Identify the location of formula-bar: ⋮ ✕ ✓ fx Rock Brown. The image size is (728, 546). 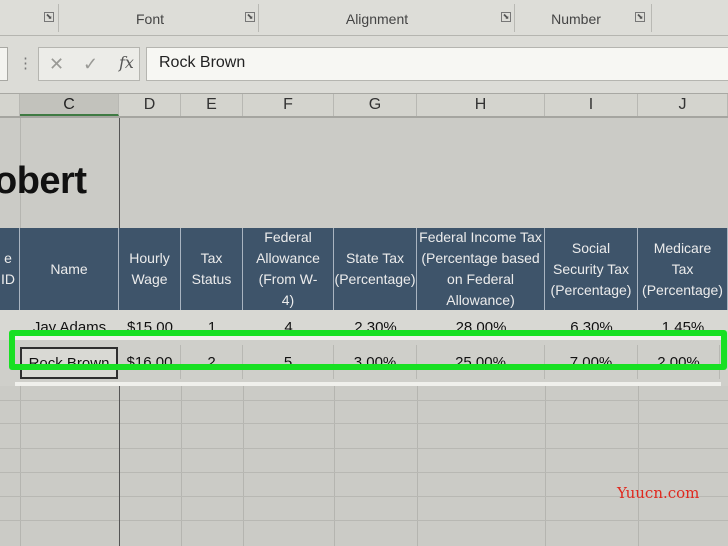
(364, 65).